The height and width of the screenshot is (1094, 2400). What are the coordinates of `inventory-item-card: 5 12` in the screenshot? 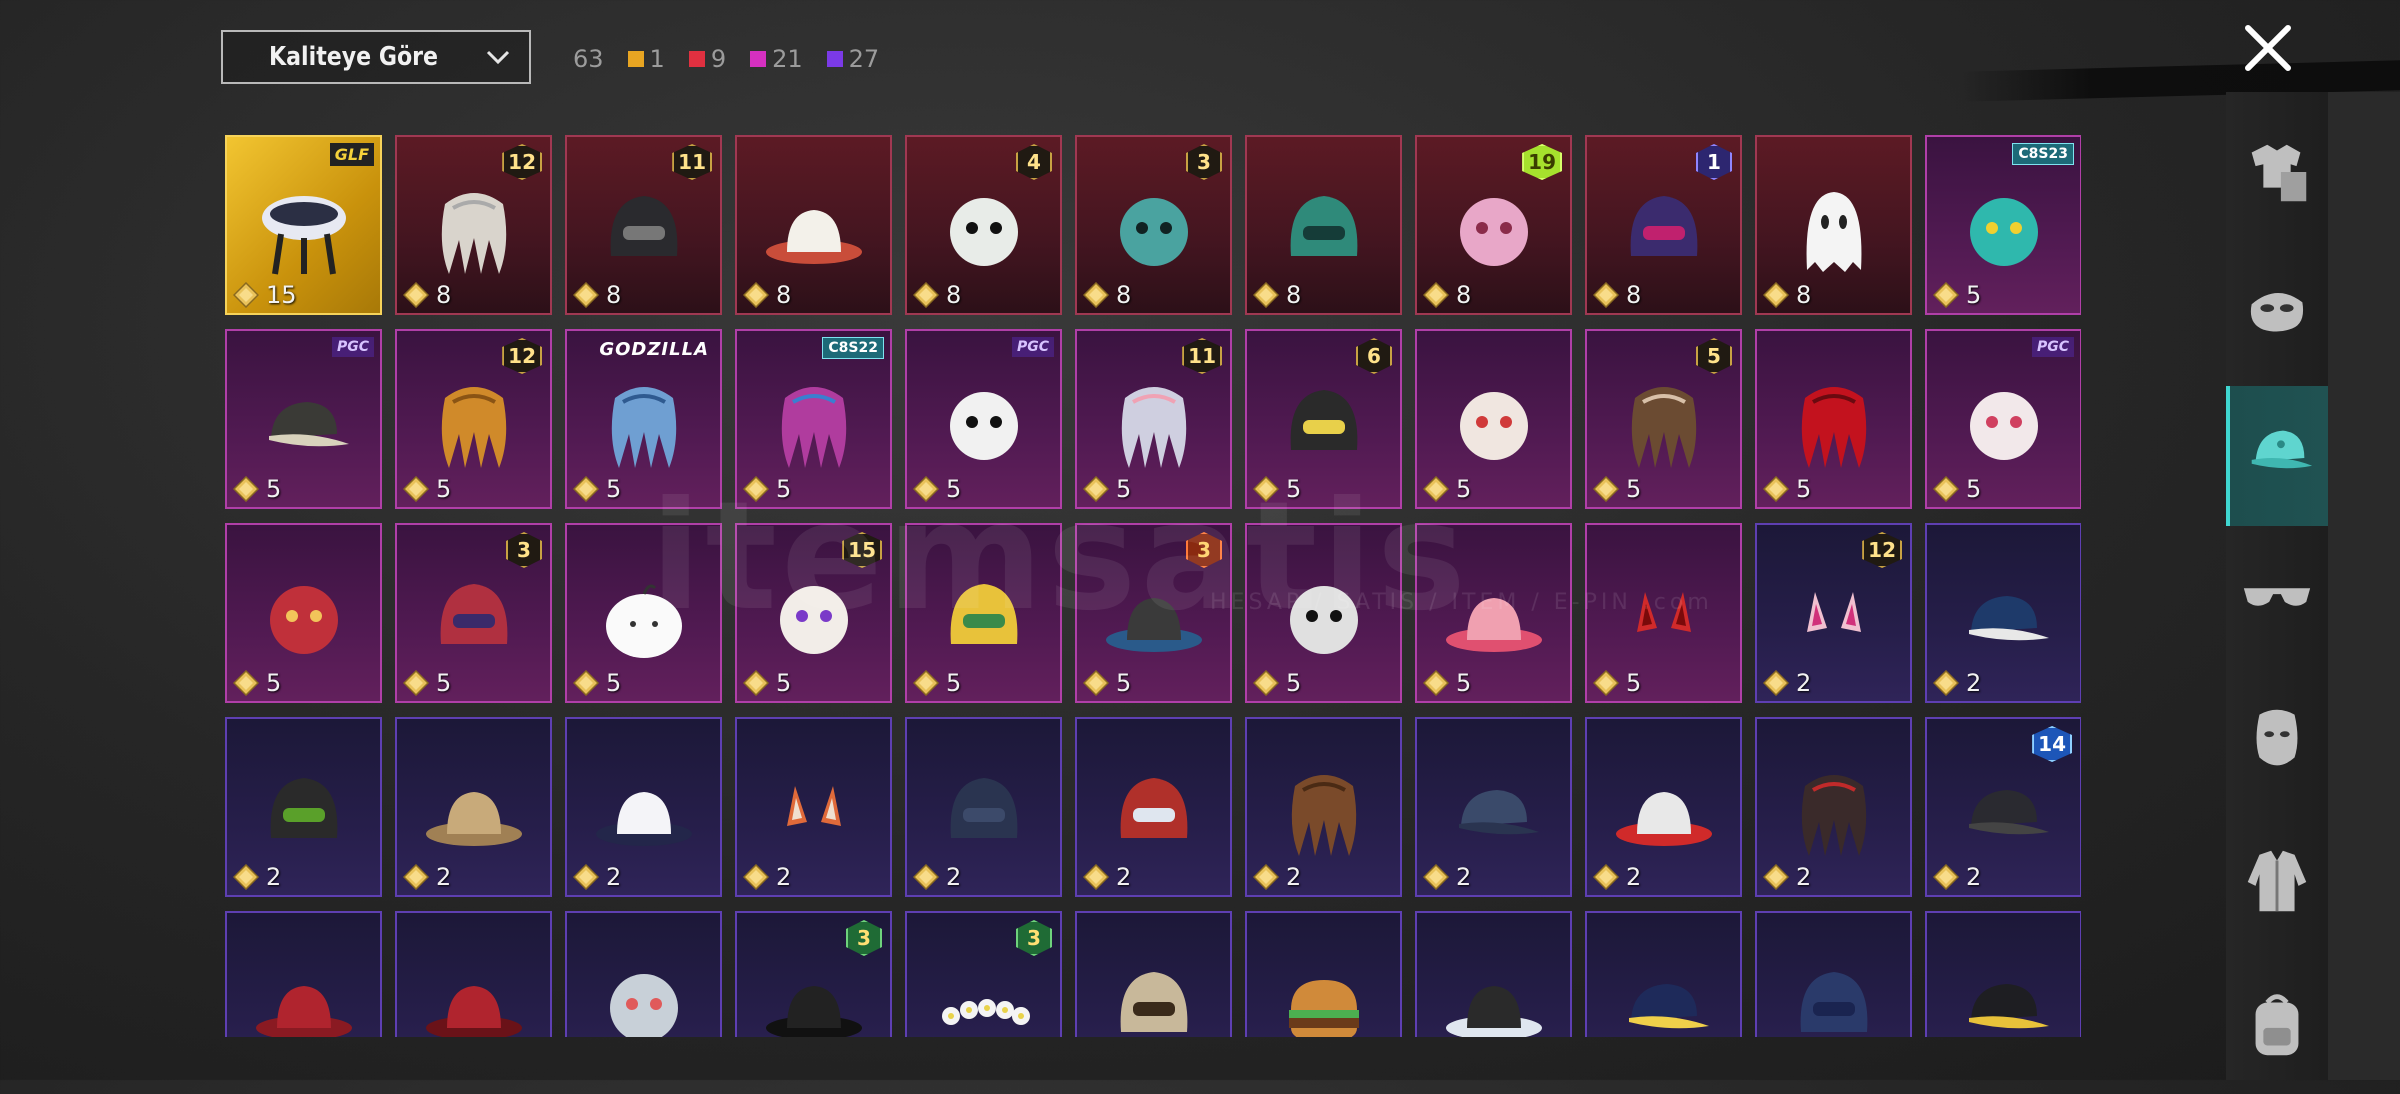 It's located at (473, 419).